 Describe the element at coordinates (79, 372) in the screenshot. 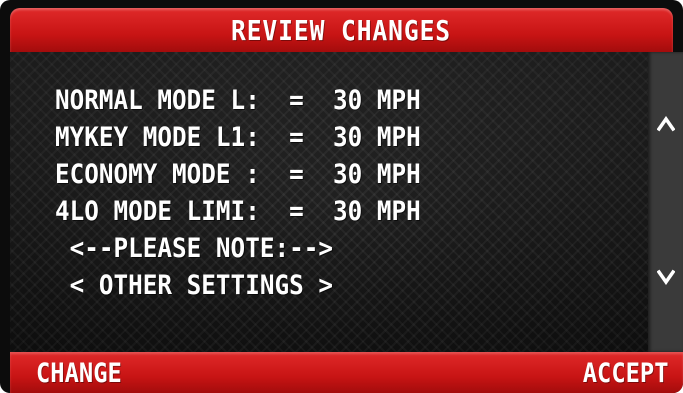

I see `change-button: CHANGE` at that location.